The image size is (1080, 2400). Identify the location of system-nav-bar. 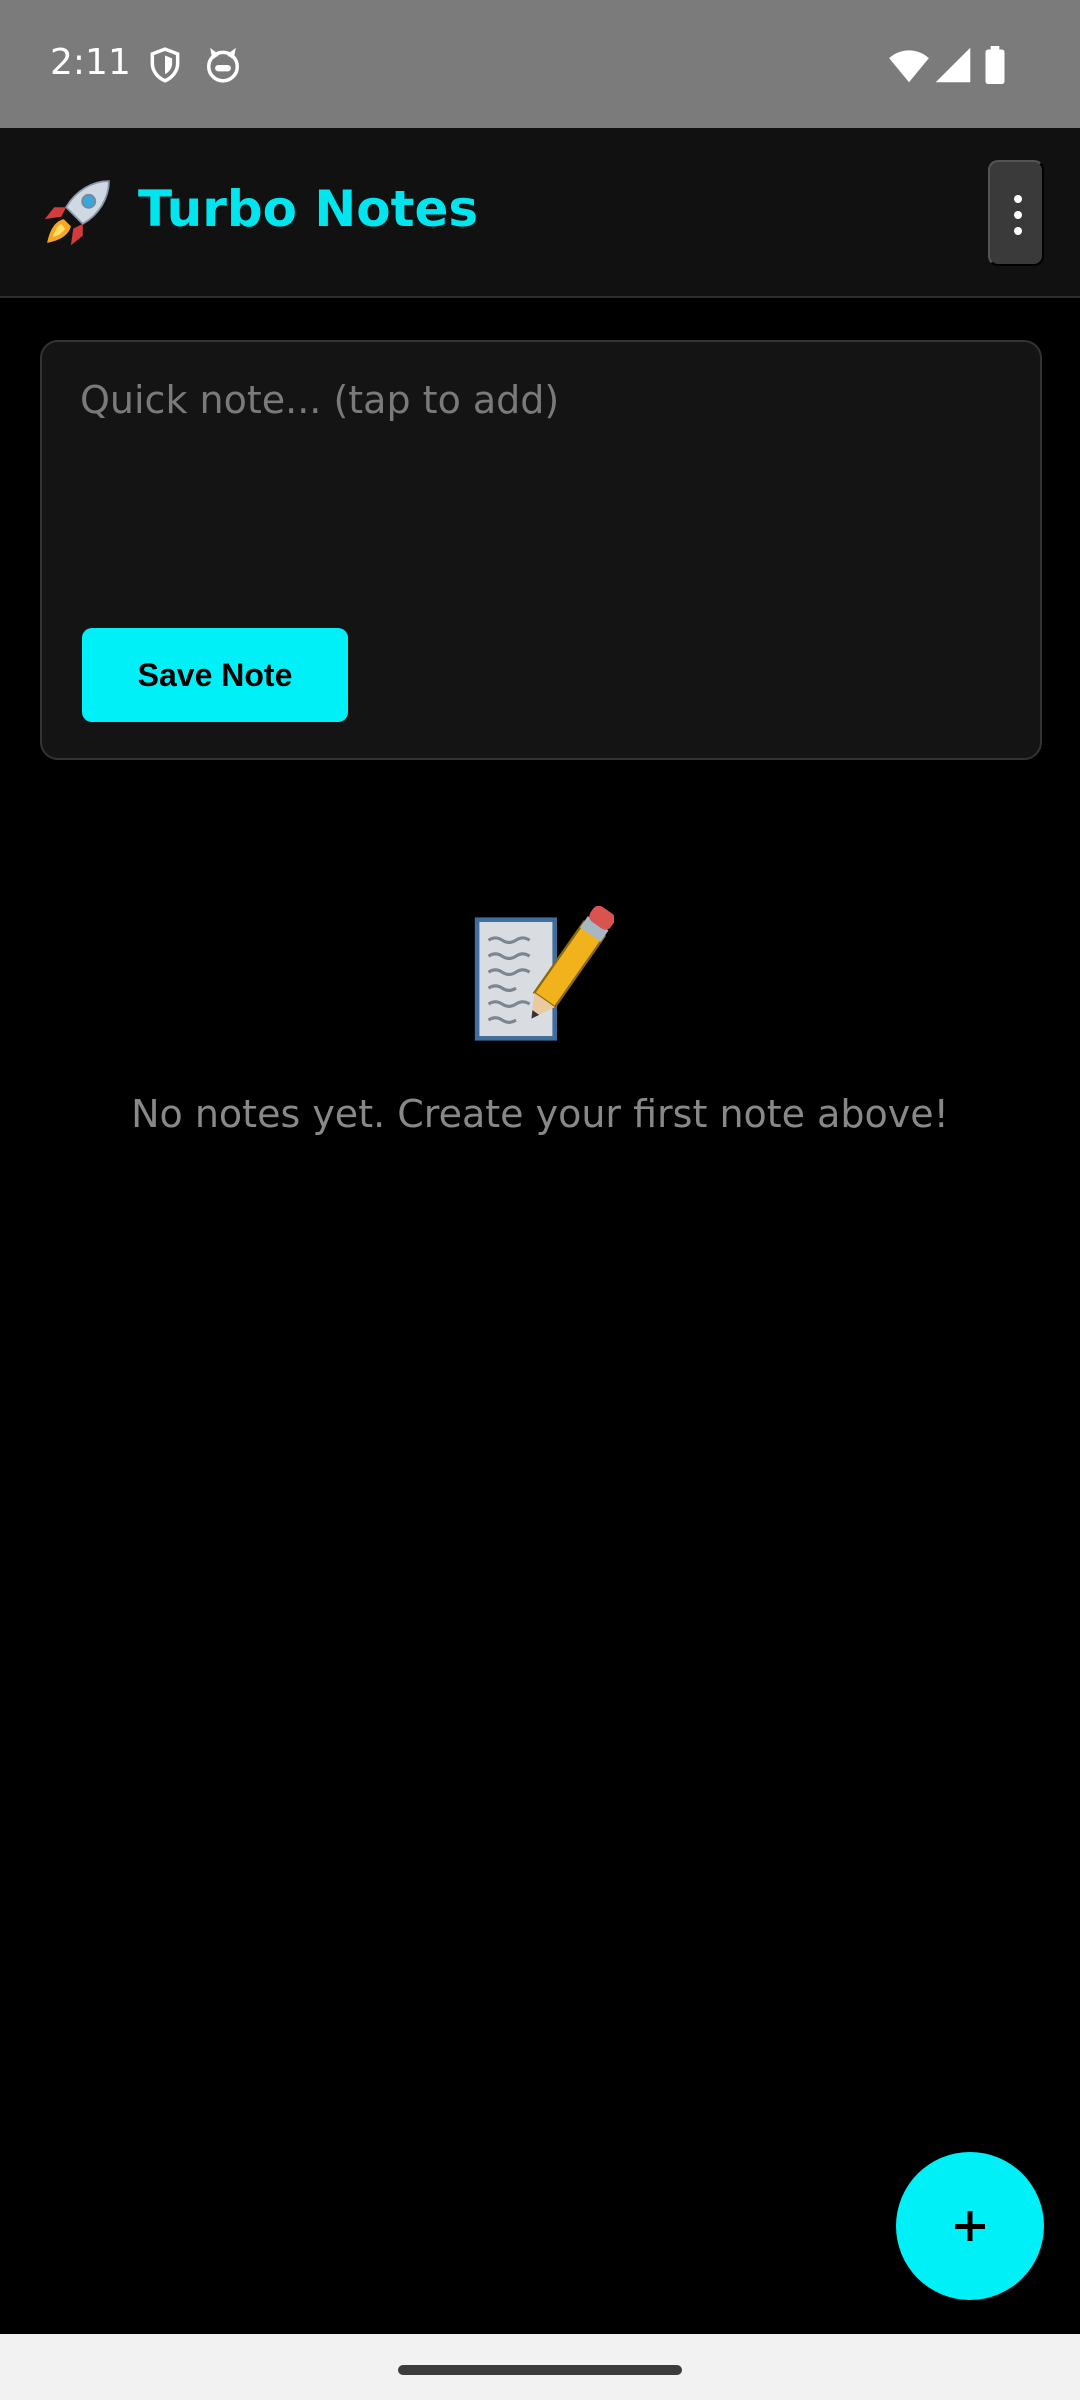
(540, 2367).